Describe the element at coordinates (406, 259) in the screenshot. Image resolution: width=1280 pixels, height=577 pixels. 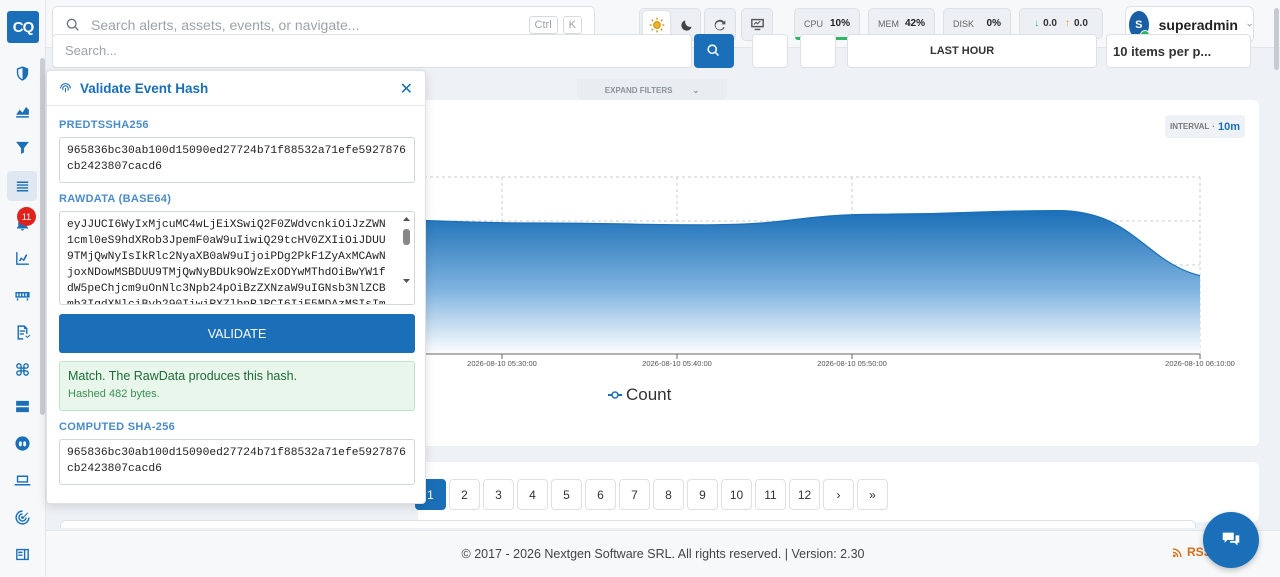
I see `rawdata-scrollbar` at that location.